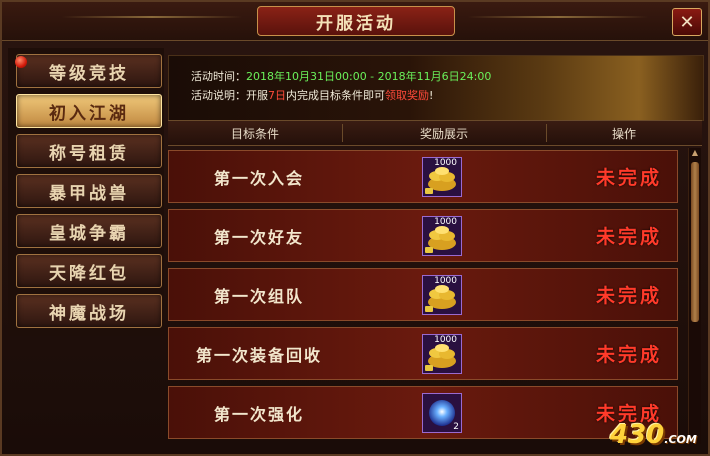 This screenshot has width=710, height=456. I want to click on scroll-thumb, so click(695, 242).